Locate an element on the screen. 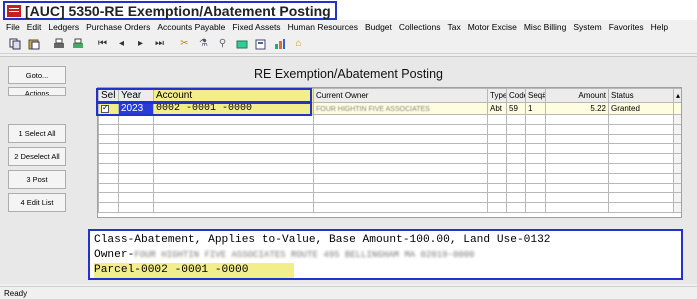 This screenshot has height=299, width=697. scroll-up-icon: ▴ is located at coordinates (677, 95).